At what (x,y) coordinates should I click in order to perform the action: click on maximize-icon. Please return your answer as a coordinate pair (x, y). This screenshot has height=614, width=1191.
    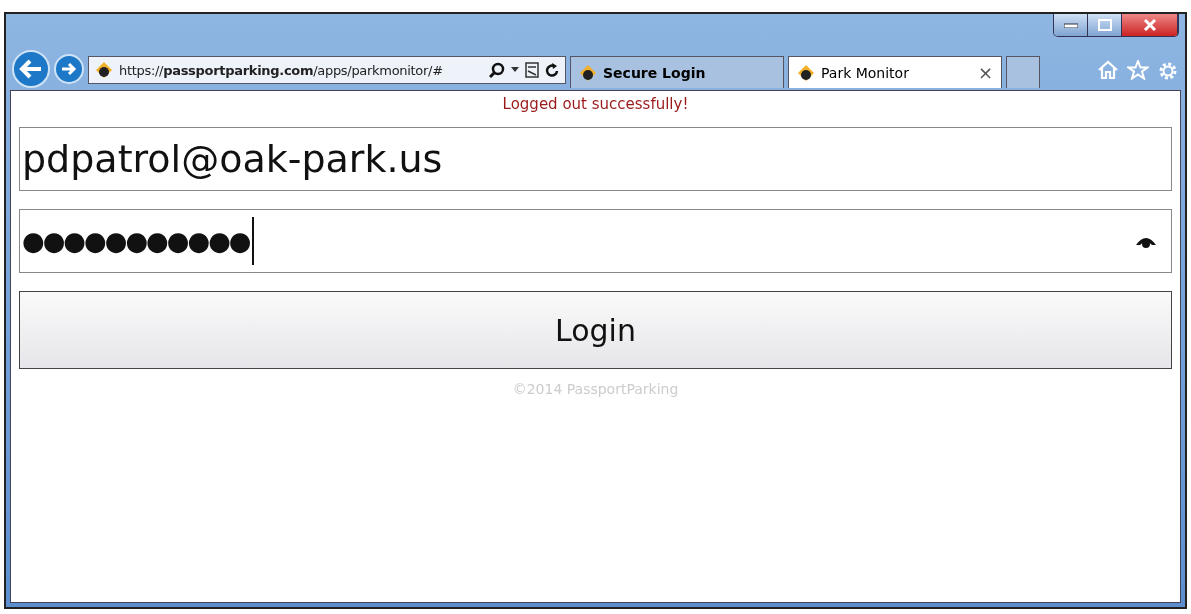
    Looking at the image, I should click on (1104, 25).